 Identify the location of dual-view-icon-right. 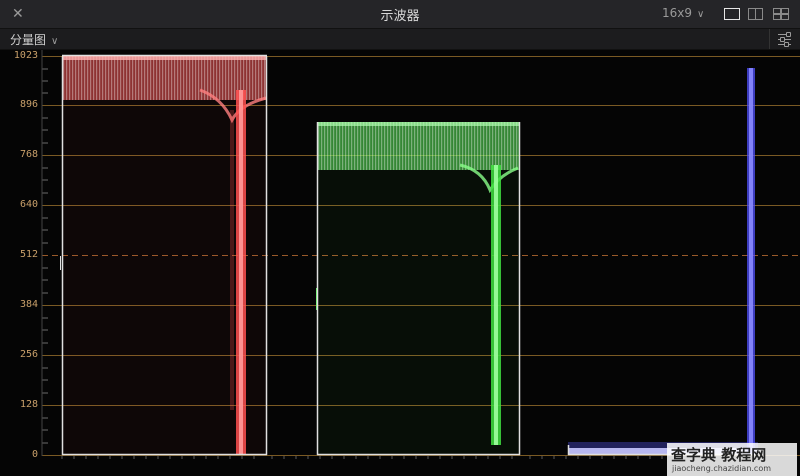
(759, 14).